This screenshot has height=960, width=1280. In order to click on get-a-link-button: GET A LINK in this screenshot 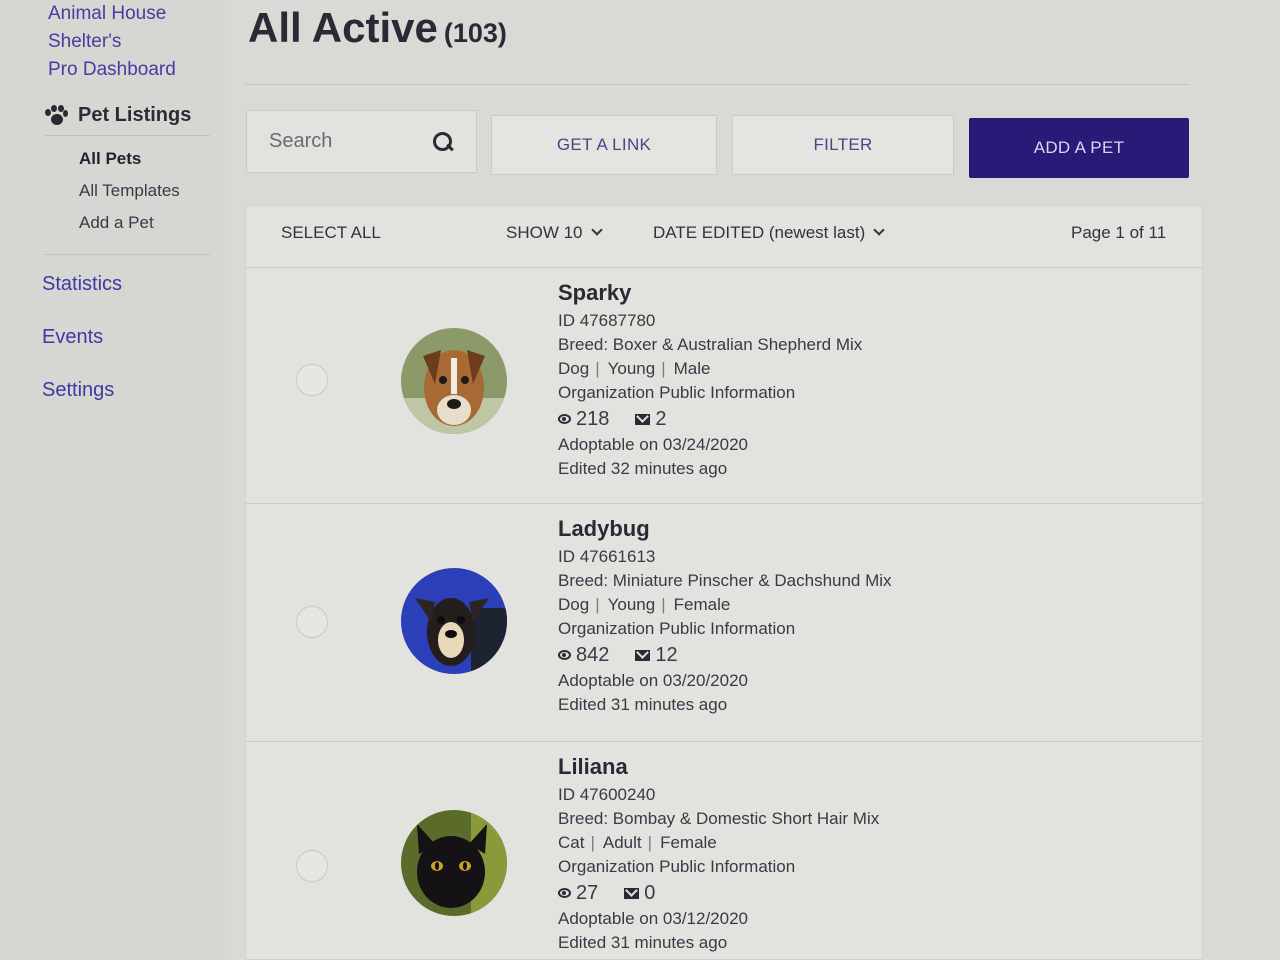, I will do `click(604, 145)`.